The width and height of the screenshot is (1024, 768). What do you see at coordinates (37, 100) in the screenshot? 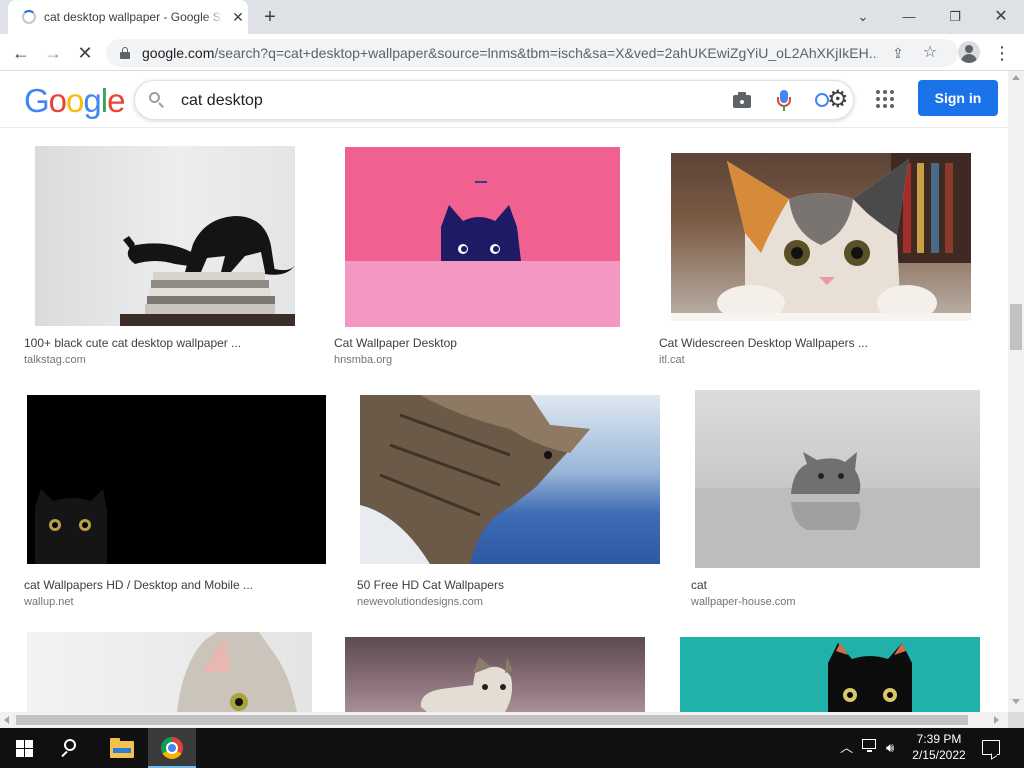
I see `logo-letter: G` at bounding box center [37, 100].